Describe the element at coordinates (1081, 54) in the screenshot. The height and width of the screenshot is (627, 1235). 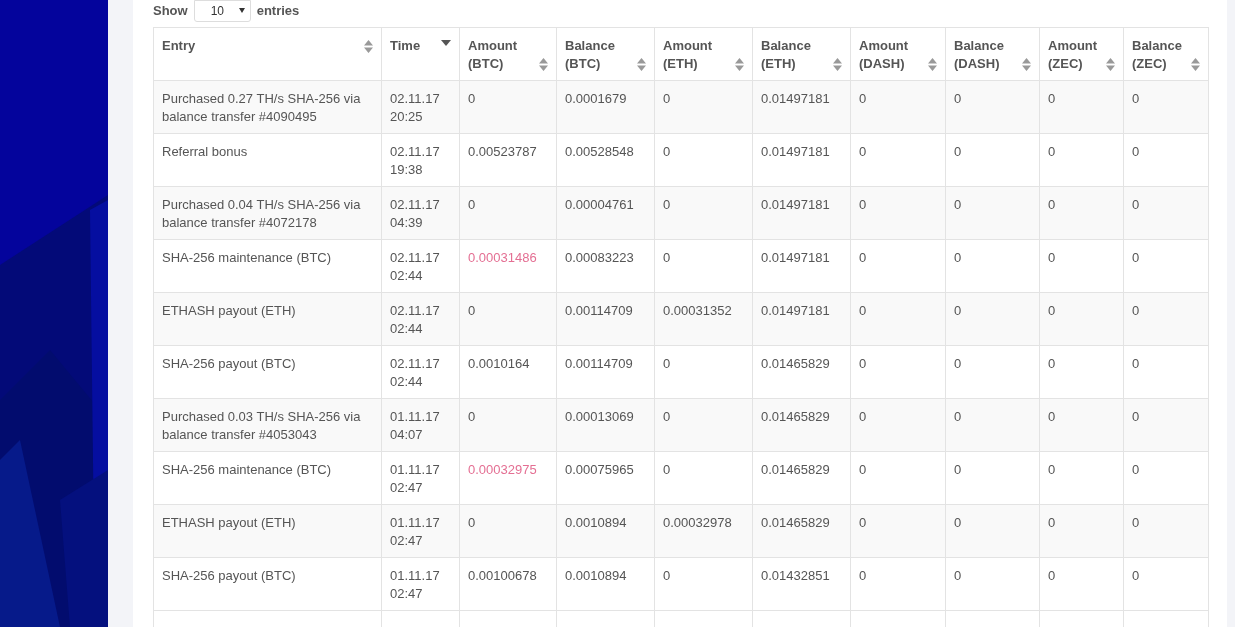
I see `column-header: Amount (ZEC)` at that location.